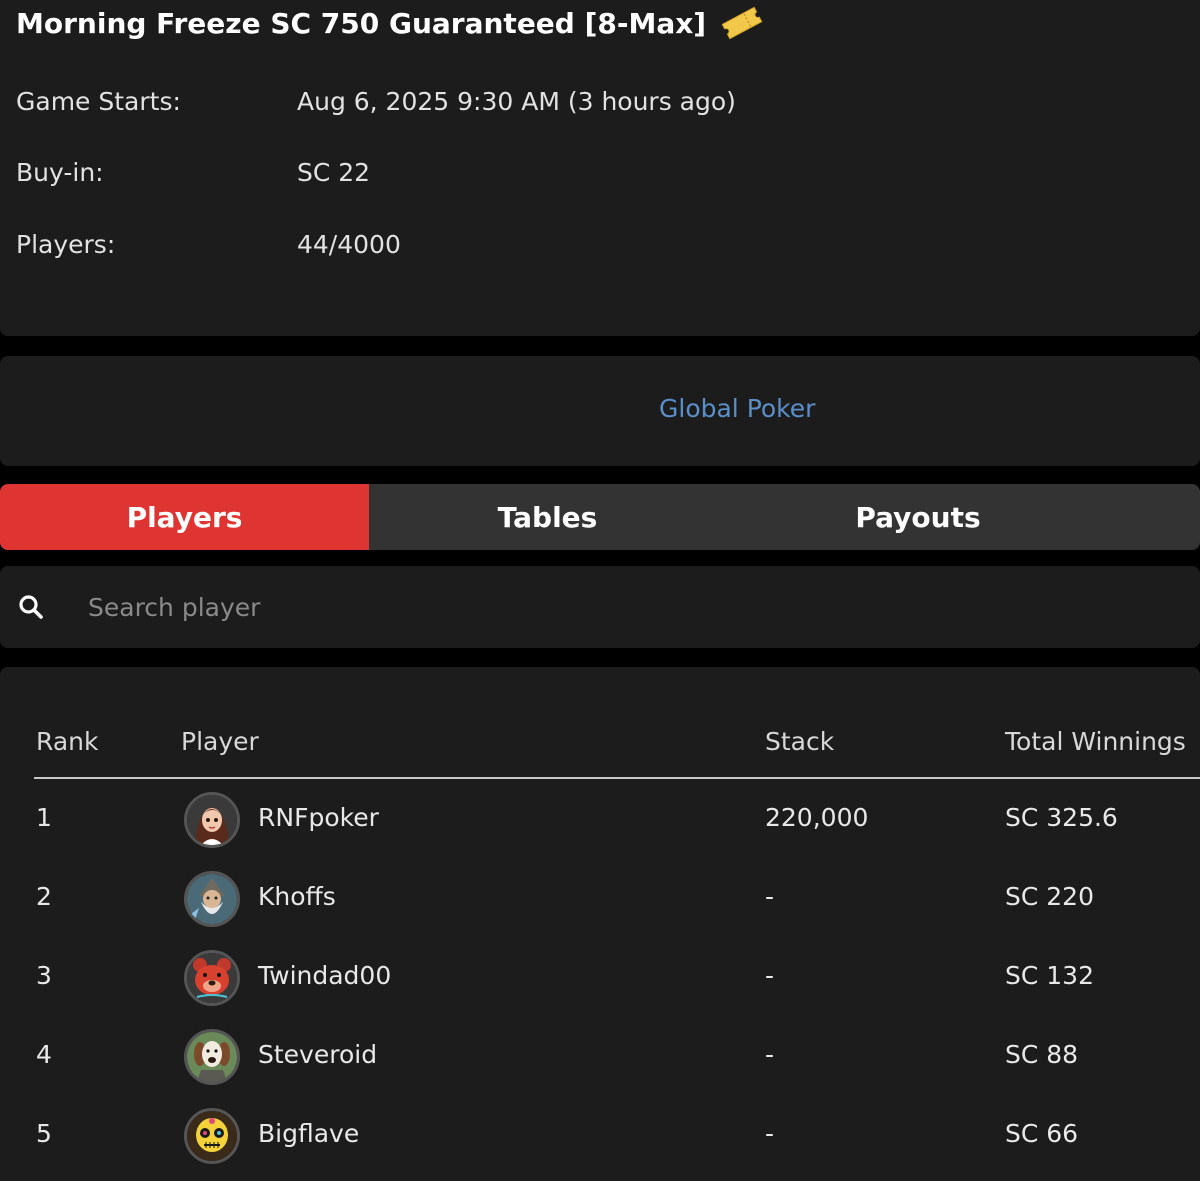 This screenshot has height=1181, width=1200. I want to click on player-name: Bigflave, so click(308, 1133).